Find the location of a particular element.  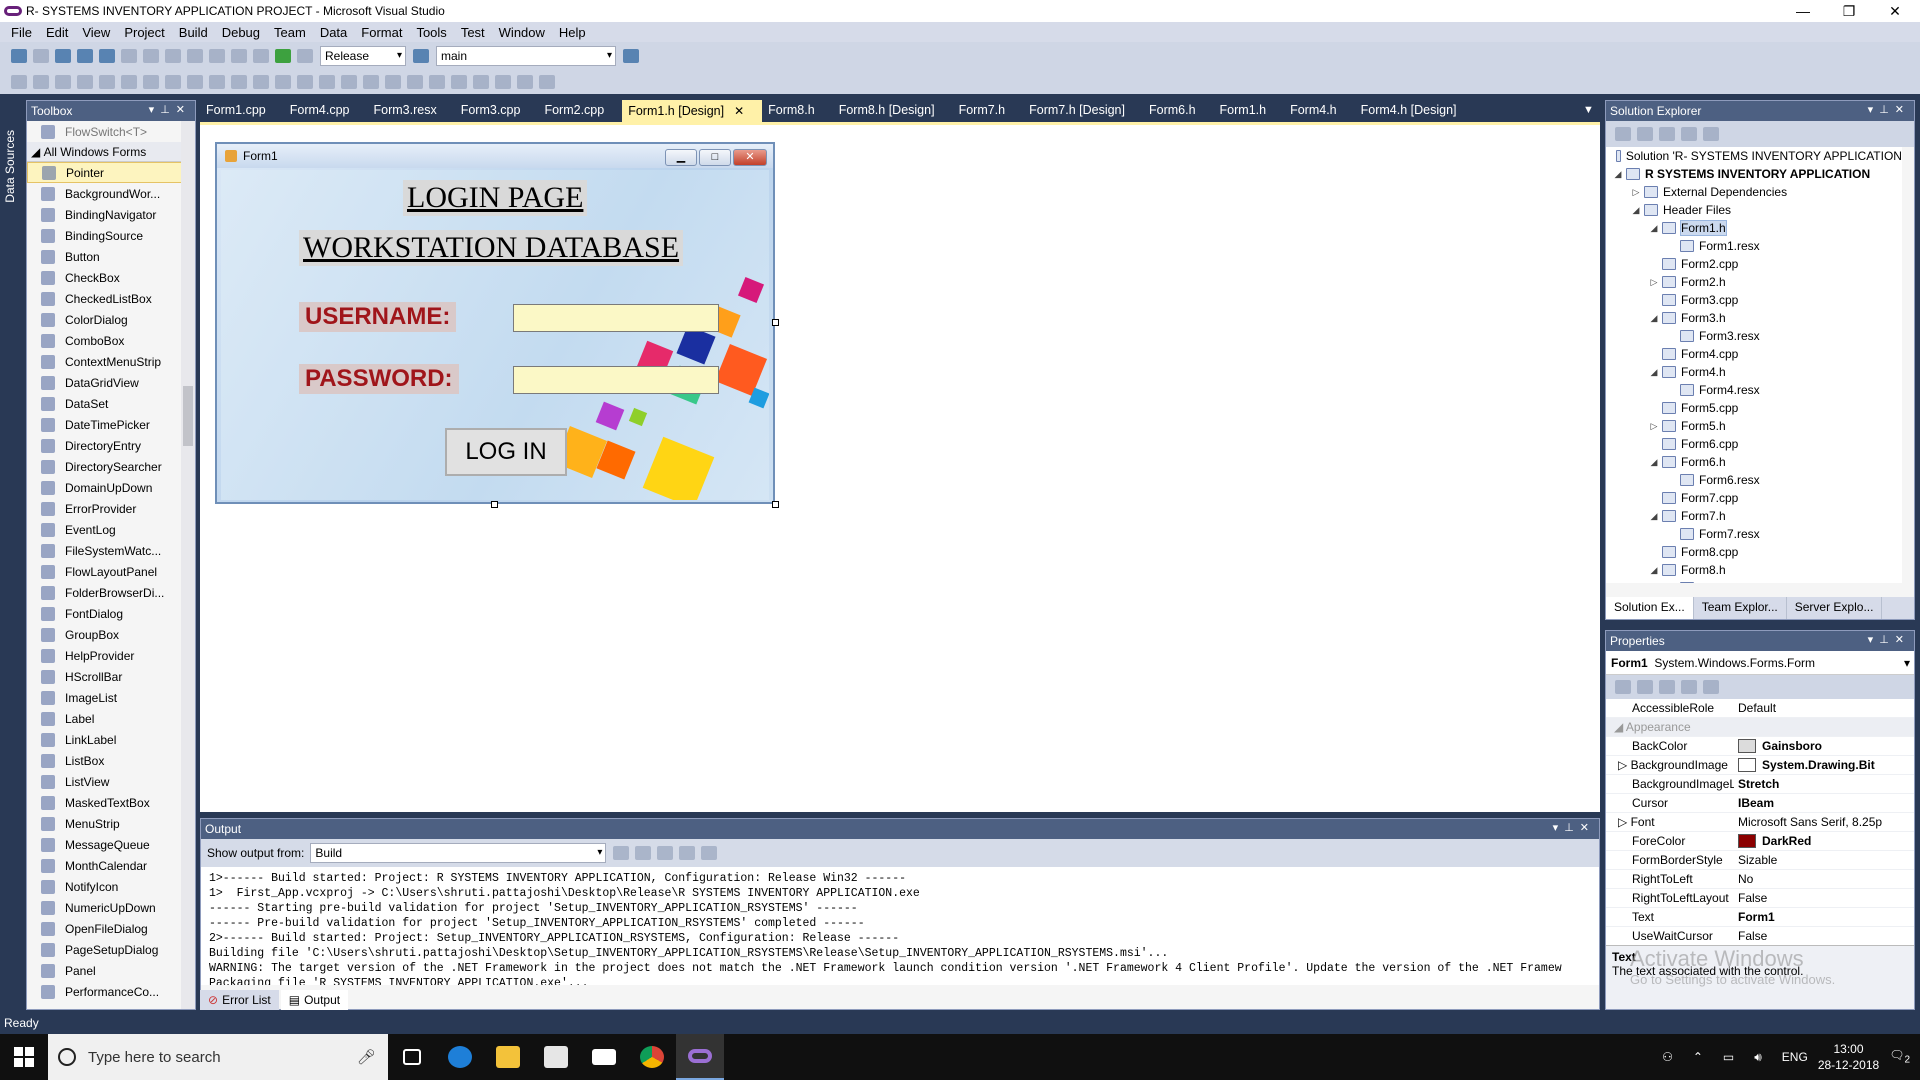

align-to-grid-icon is located at coordinates (19, 82).